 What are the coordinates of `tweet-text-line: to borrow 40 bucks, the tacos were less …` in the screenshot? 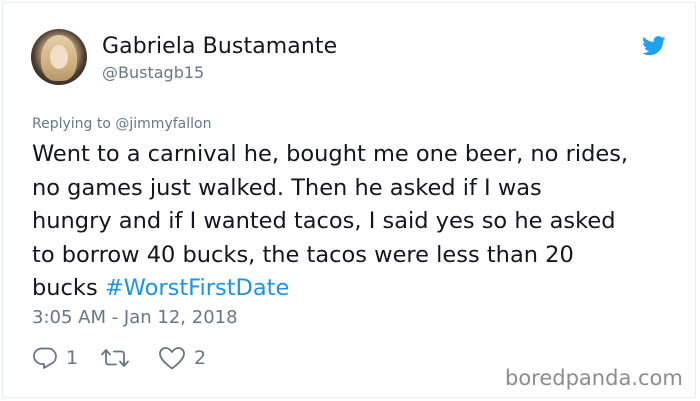 It's located at (303, 254).